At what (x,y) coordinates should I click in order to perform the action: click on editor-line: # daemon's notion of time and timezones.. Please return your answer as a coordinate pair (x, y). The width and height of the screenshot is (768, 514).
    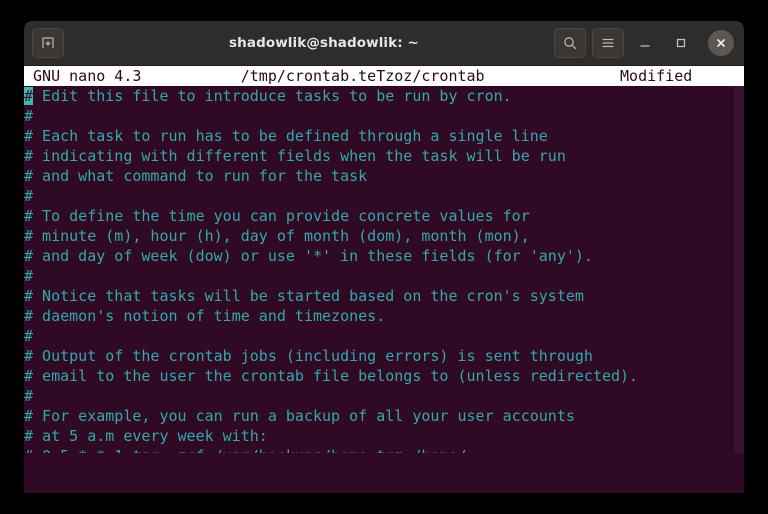
    Looking at the image, I should click on (205, 316).